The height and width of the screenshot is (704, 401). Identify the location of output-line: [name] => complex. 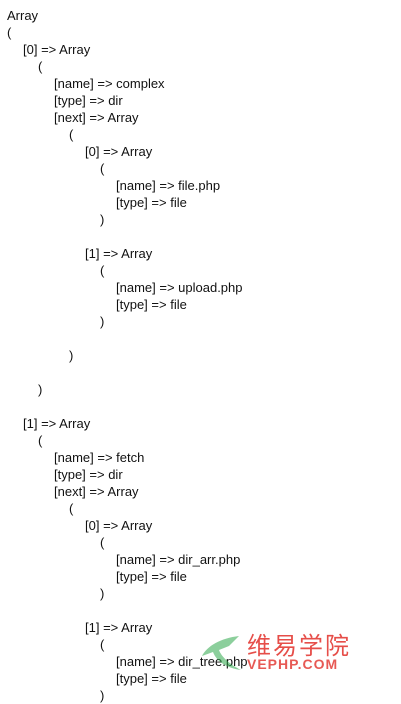
(109, 83).